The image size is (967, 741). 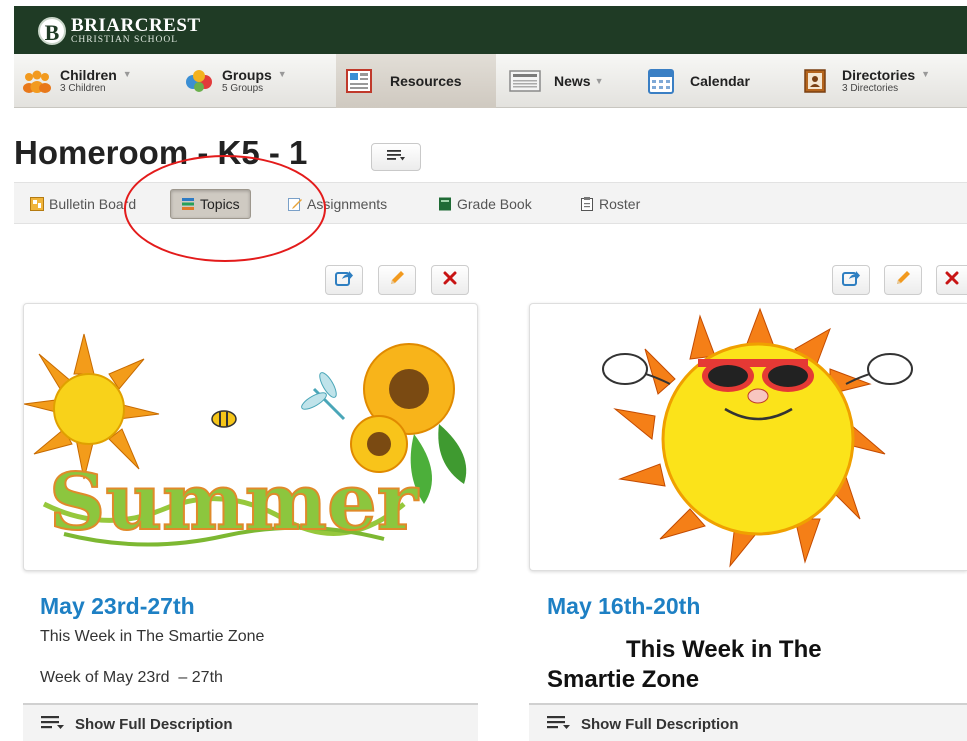 I want to click on nav-news-label: News, so click(x=572, y=80).